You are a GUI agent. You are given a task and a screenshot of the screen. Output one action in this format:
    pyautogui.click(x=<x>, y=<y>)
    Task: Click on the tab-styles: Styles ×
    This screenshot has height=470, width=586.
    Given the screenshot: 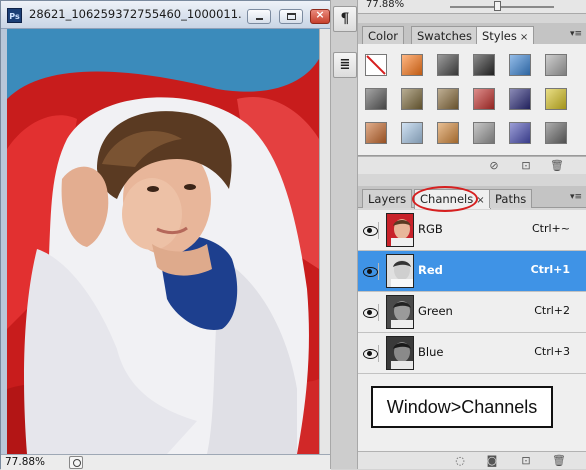 What is the action you would take?
    pyautogui.click(x=505, y=36)
    